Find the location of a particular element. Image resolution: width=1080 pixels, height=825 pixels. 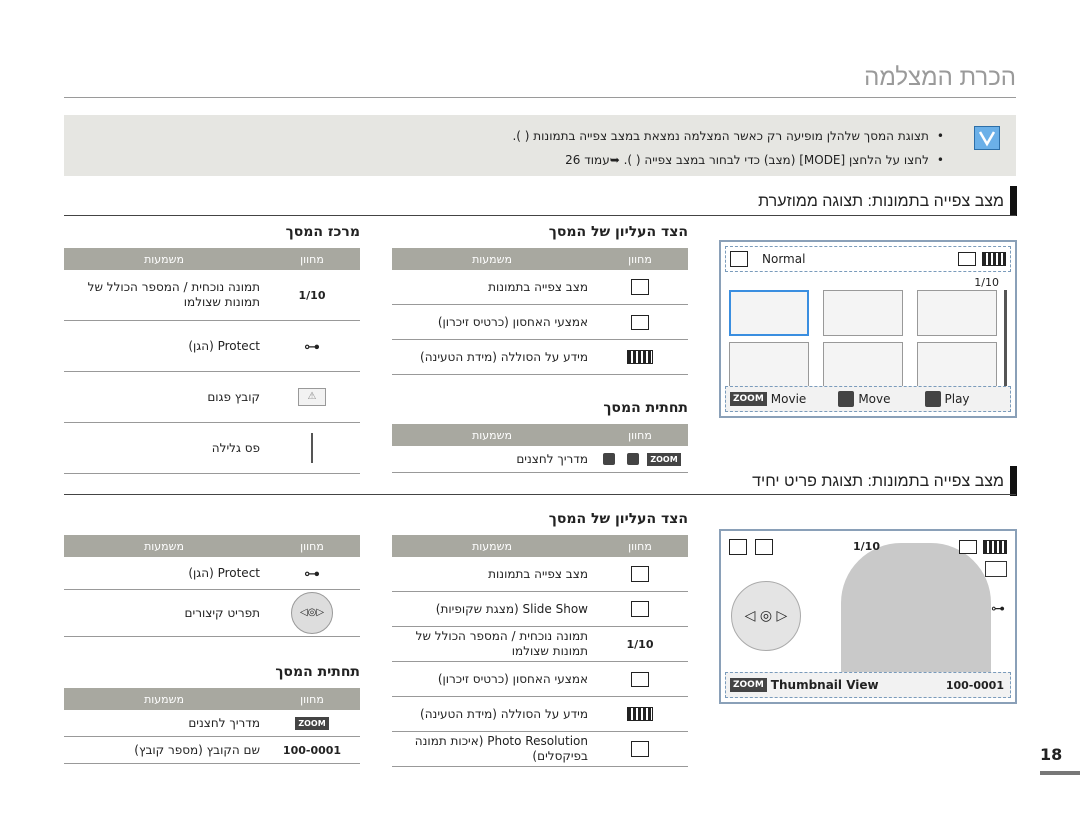

scroll-bar is located at coordinates (1005, 339).